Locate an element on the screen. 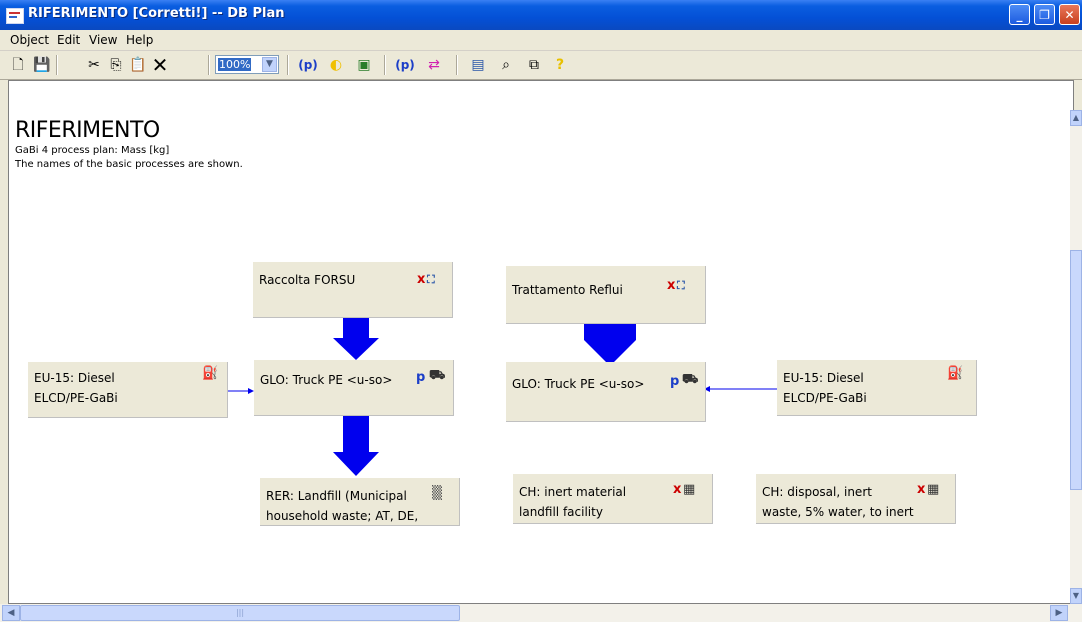  process-diesel-right: EU-15: Diesel ELCD/PE-GaBi ⛽ is located at coordinates (877, 388).